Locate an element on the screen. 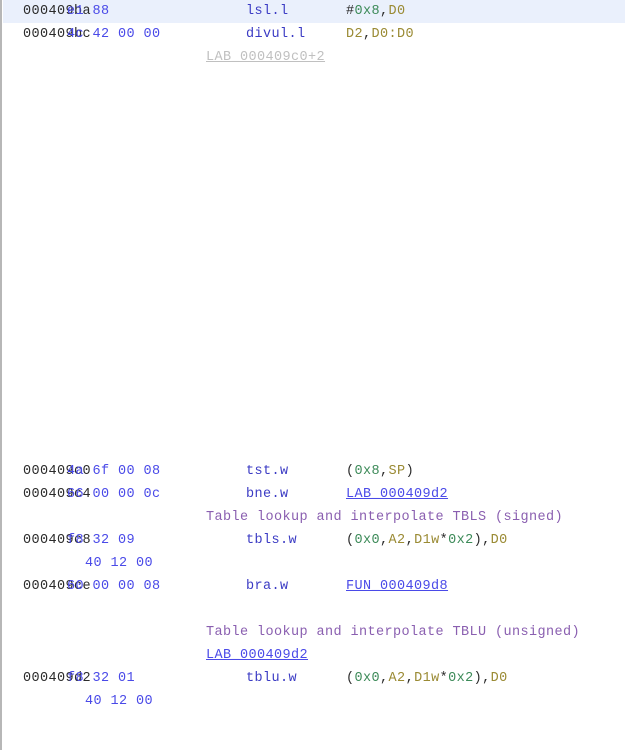  listing-row: LAB_000409c0+2 is located at coordinates (314, 57).